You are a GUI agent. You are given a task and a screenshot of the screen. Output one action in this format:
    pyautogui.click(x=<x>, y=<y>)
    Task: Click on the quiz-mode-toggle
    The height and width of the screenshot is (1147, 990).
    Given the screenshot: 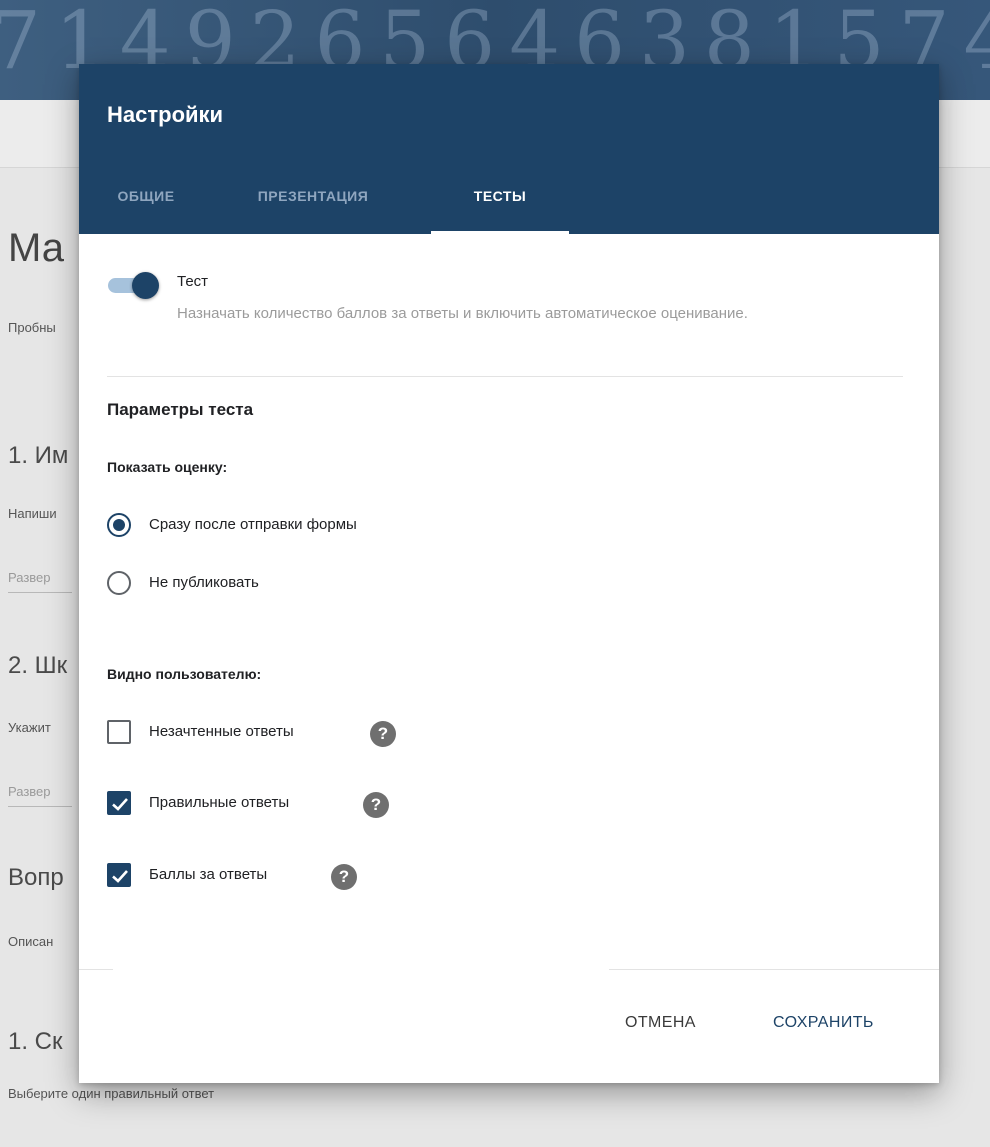 What is the action you would take?
    pyautogui.click(x=134, y=285)
    